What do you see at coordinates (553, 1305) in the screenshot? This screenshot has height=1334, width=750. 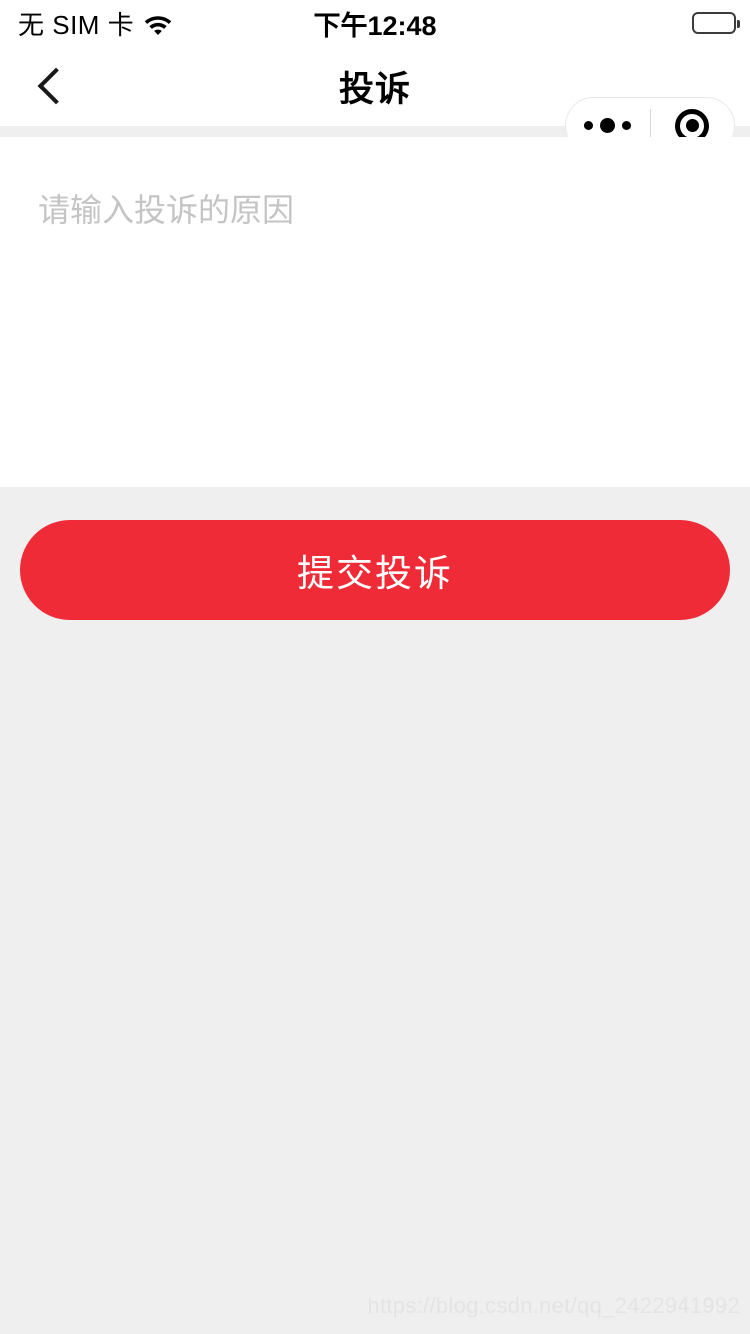 I see `watermark-text: https://blog.csdn.net/qq_2422941992` at bounding box center [553, 1305].